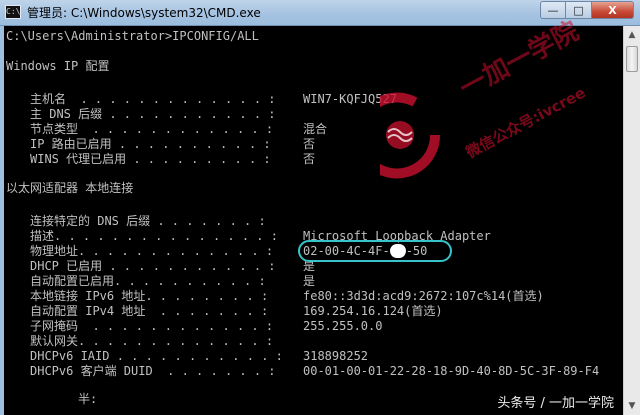 The width and height of the screenshot is (640, 415). What do you see at coordinates (148, 221) in the screenshot?
I see `adapter-label-dns-suffix: 连接特定的 DNS 后缀 . . . . . . . :` at bounding box center [148, 221].